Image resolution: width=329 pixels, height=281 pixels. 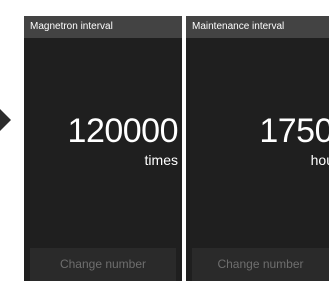 I want to click on chevron-left-icon, so click(x=5, y=120).